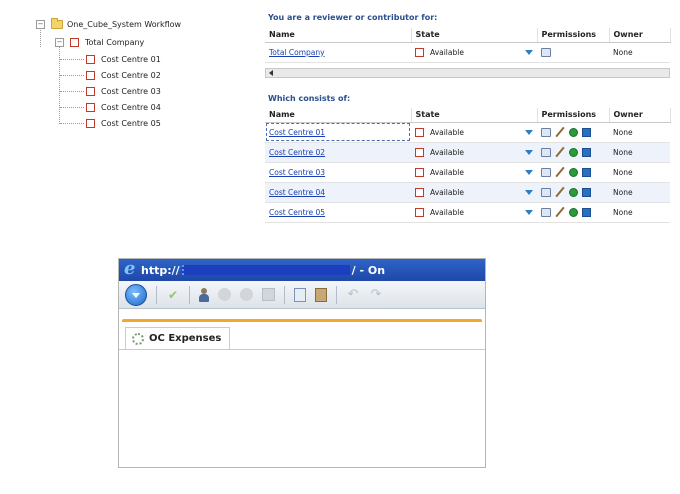 The width and height of the screenshot is (680, 494). I want to click on item-link: Cost Centre 04, so click(297, 192).